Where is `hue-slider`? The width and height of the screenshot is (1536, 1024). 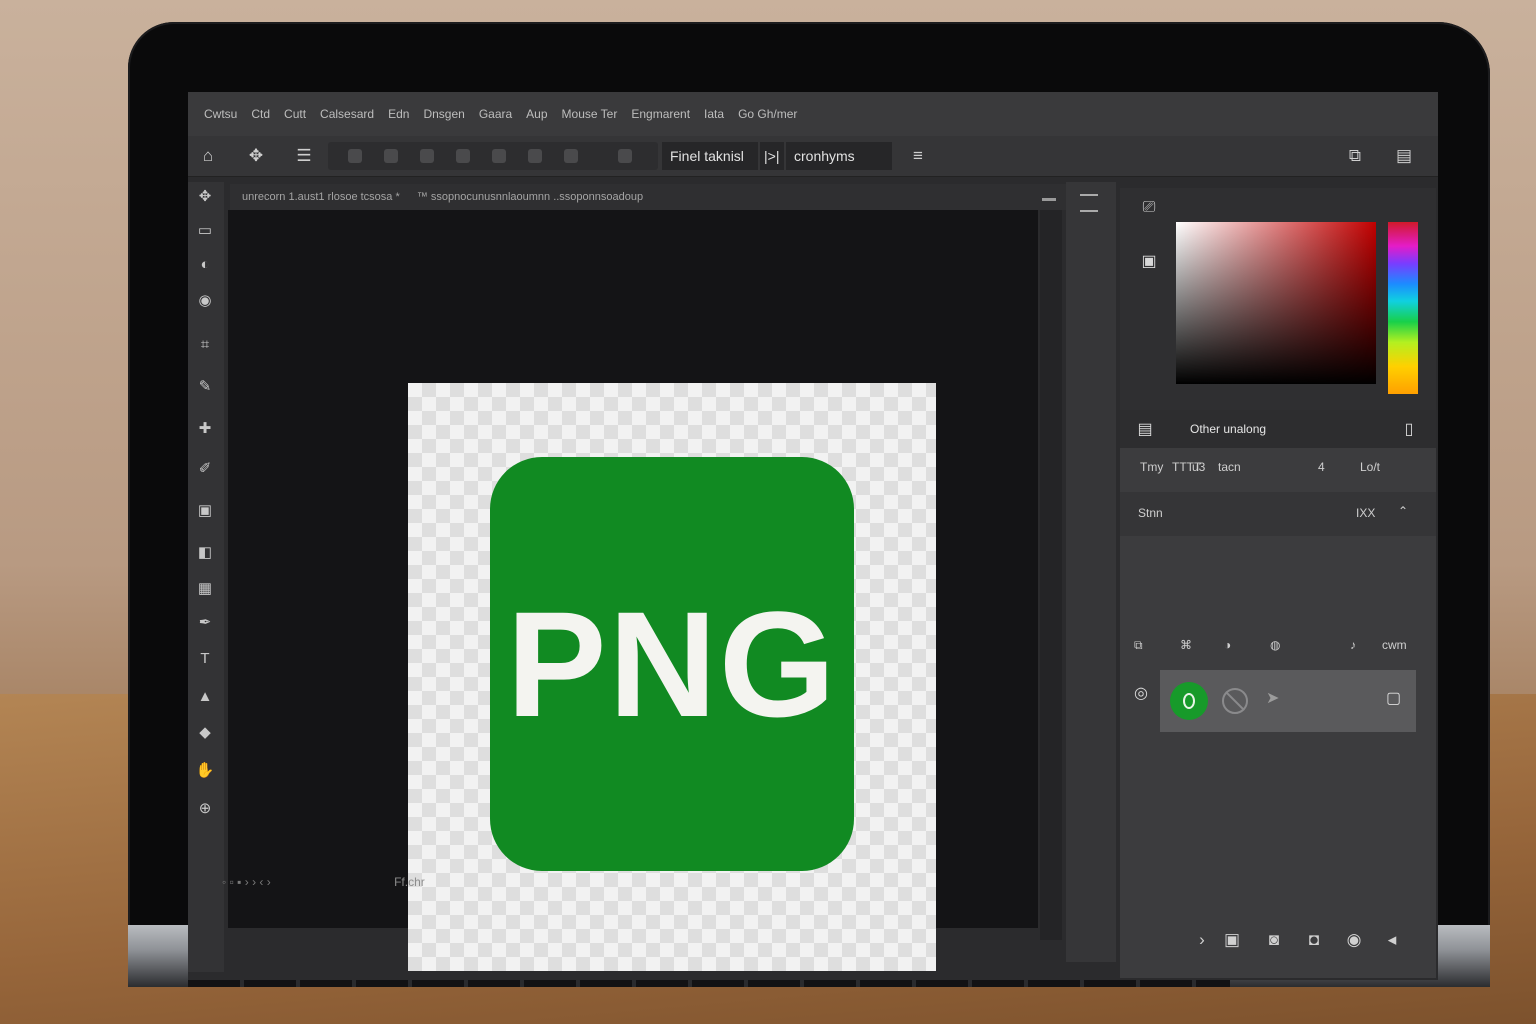
hue-slider is located at coordinates (1403, 308).